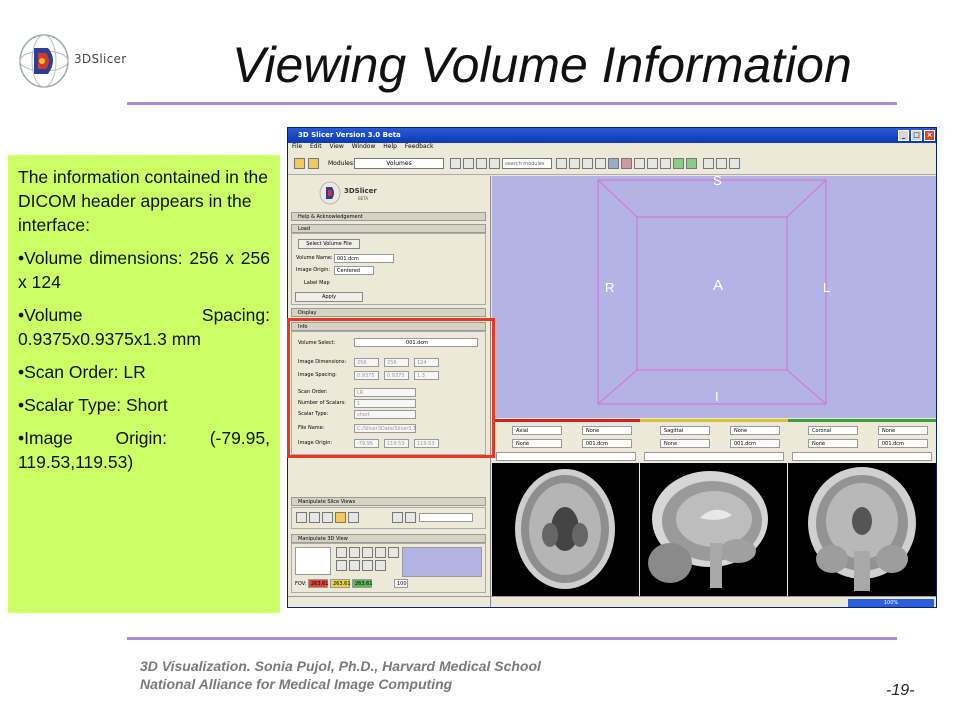 This screenshot has height=720, width=960. What do you see at coordinates (363, 198) in the screenshot?
I see `panel-logo-beta: BETA` at bounding box center [363, 198].